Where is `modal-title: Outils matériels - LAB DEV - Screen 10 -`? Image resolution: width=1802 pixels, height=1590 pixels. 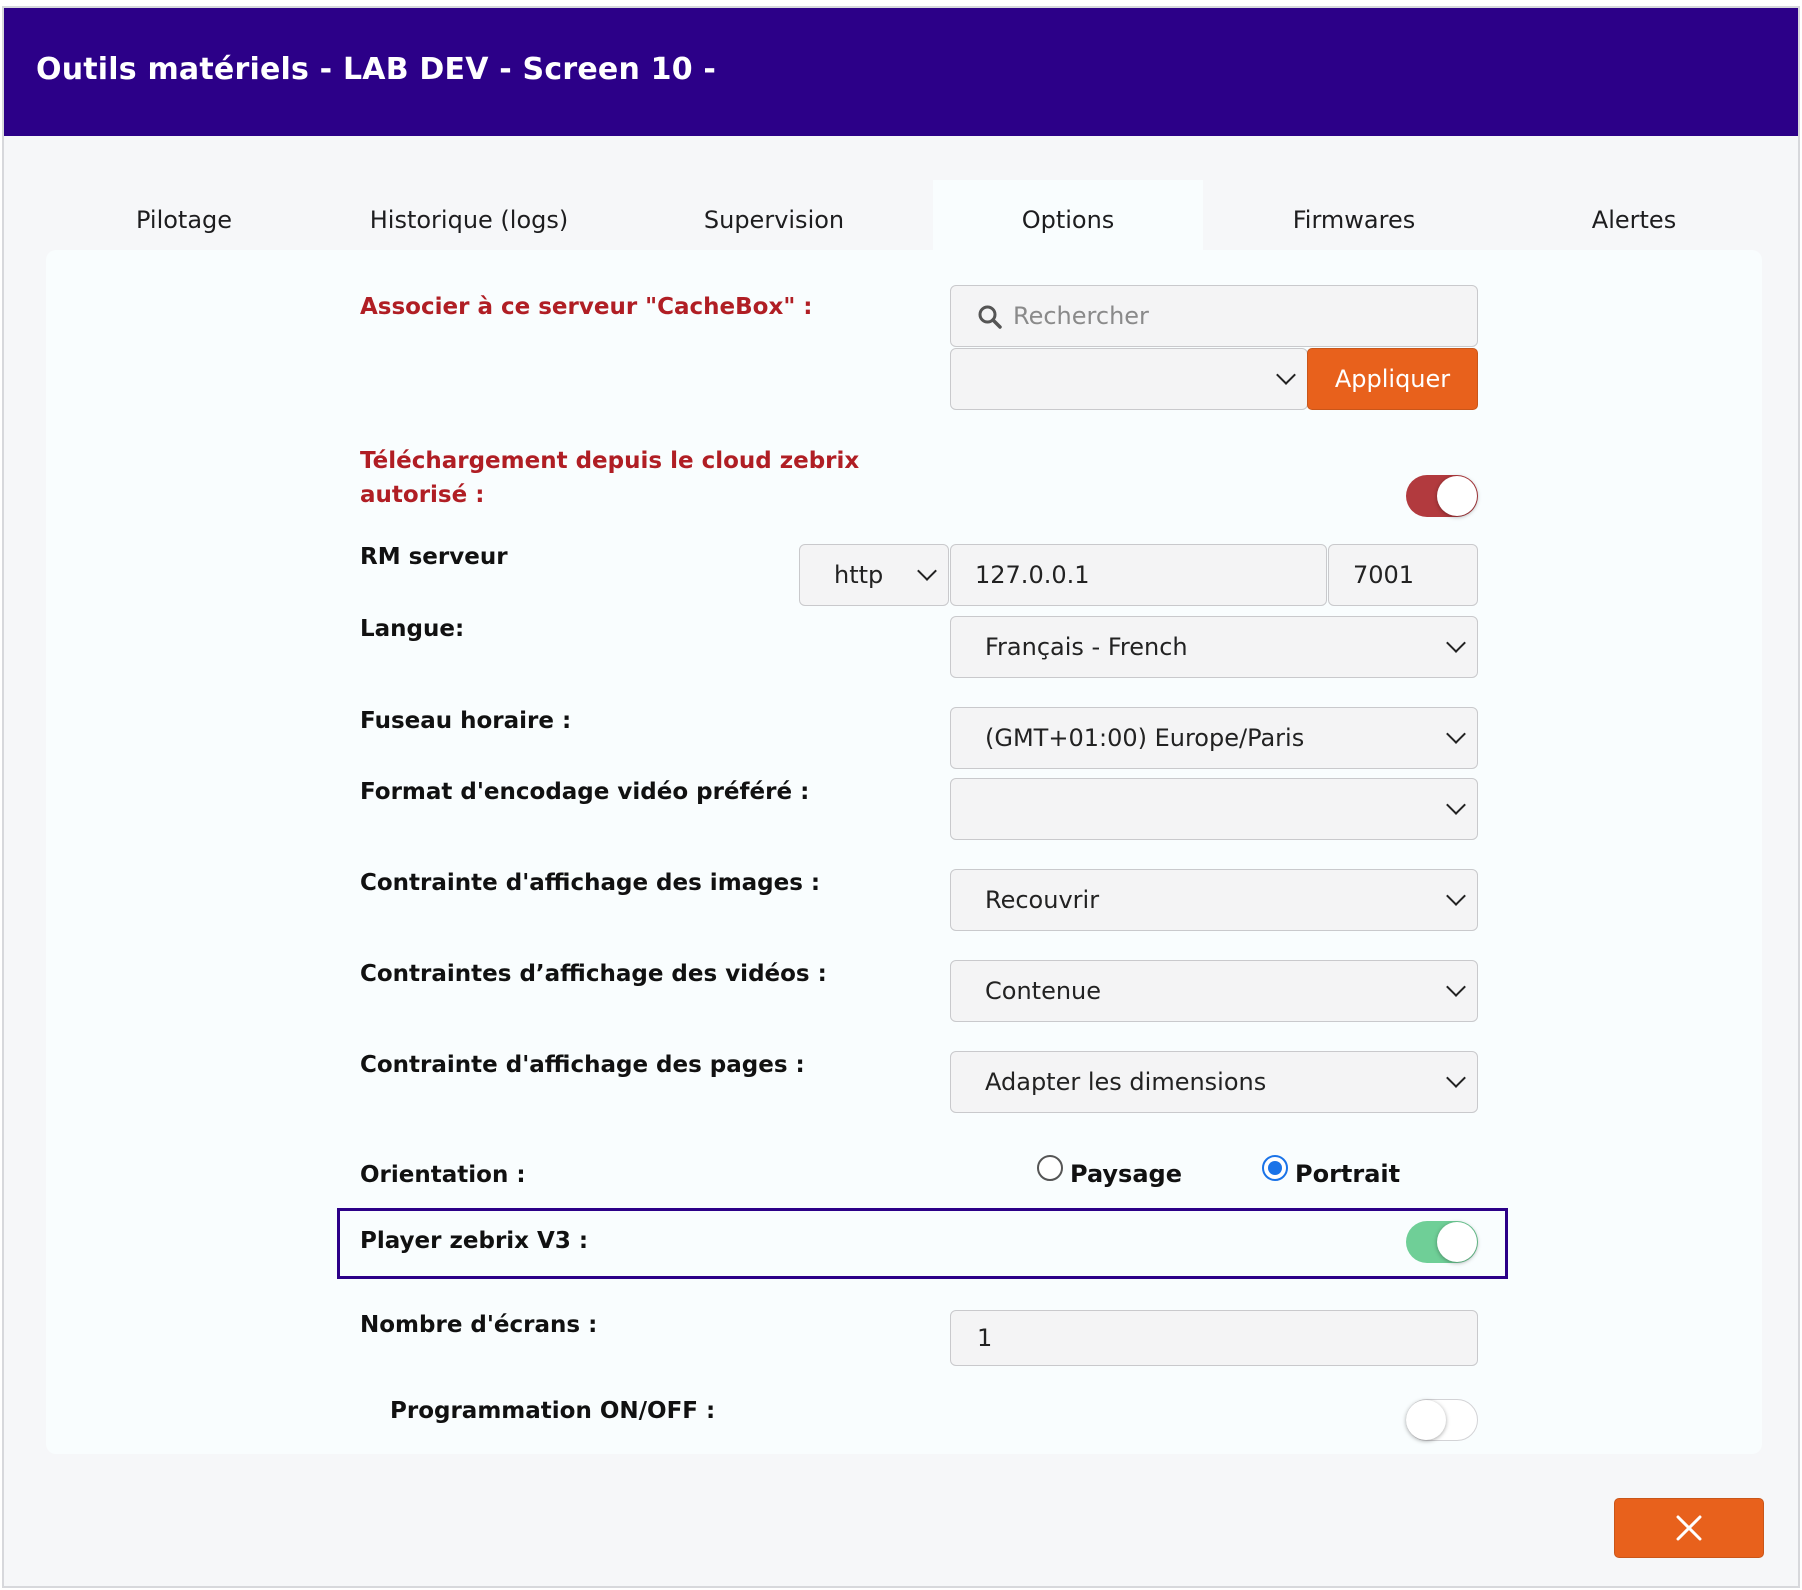
modal-title: Outils matériels - LAB DEV - Screen 10 - is located at coordinates (376, 69).